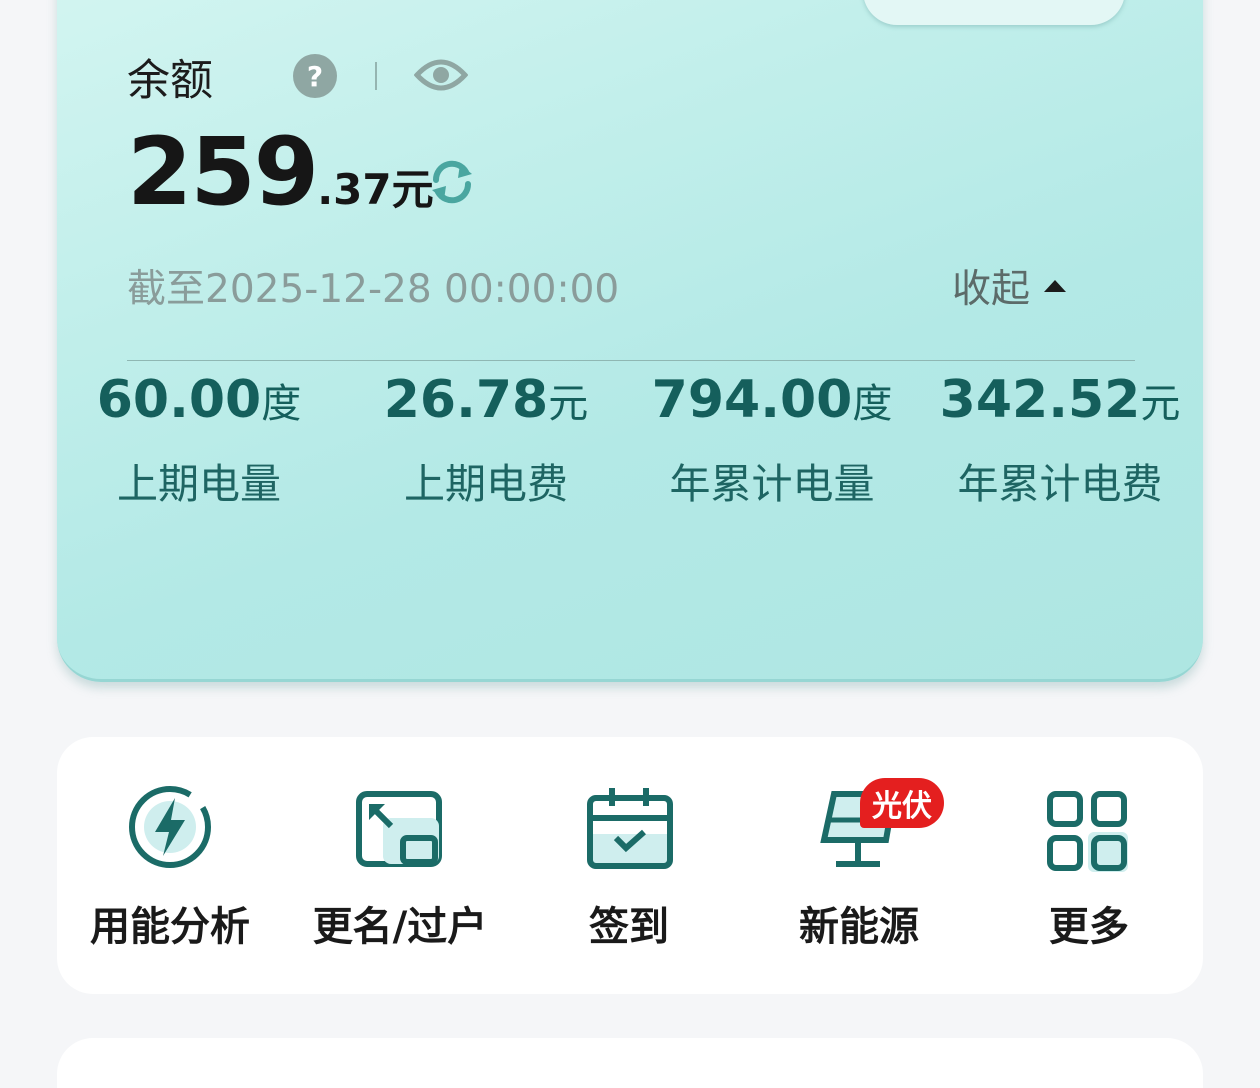  I want to click on refresh-icon, so click(452, 184).